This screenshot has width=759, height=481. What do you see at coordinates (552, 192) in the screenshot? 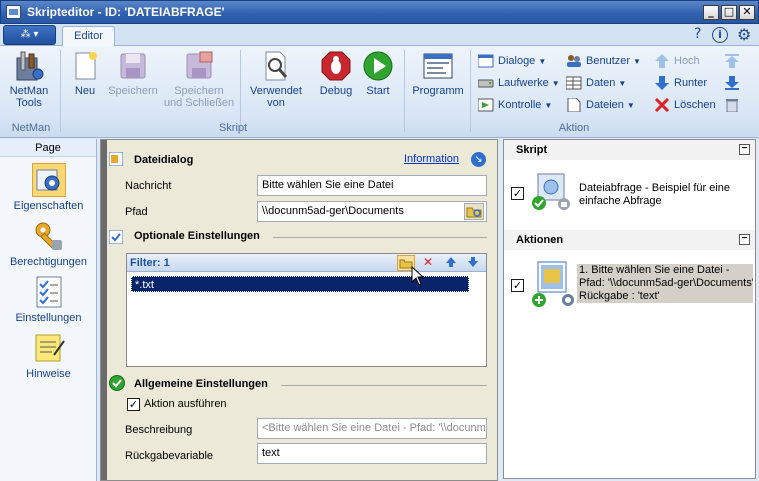
I see `script-icon` at bounding box center [552, 192].